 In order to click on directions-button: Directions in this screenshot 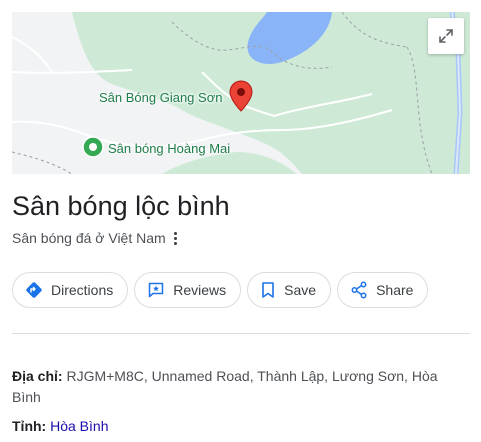, I will do `click(70, 290)`.